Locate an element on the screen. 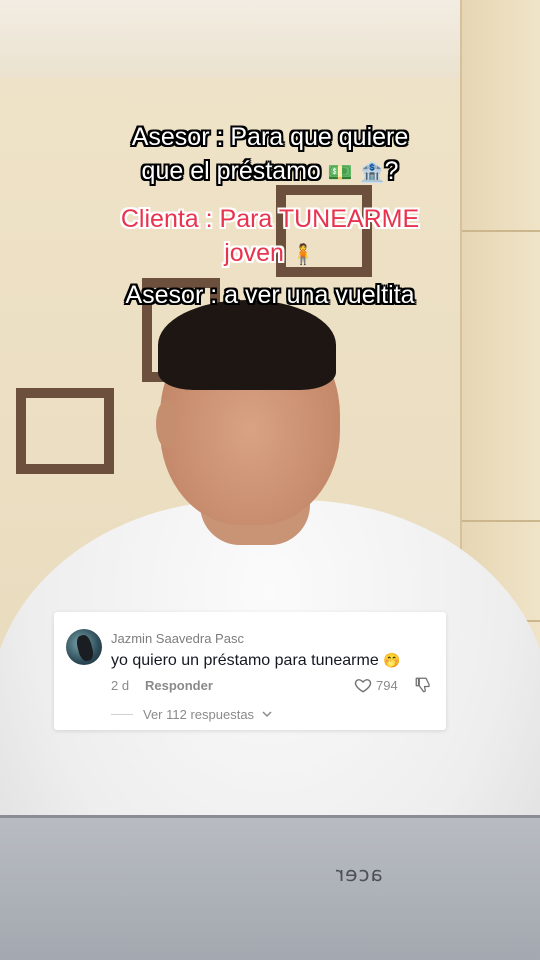  blush-emoji-icon: 🤭 is located at coordinates (392, 661).